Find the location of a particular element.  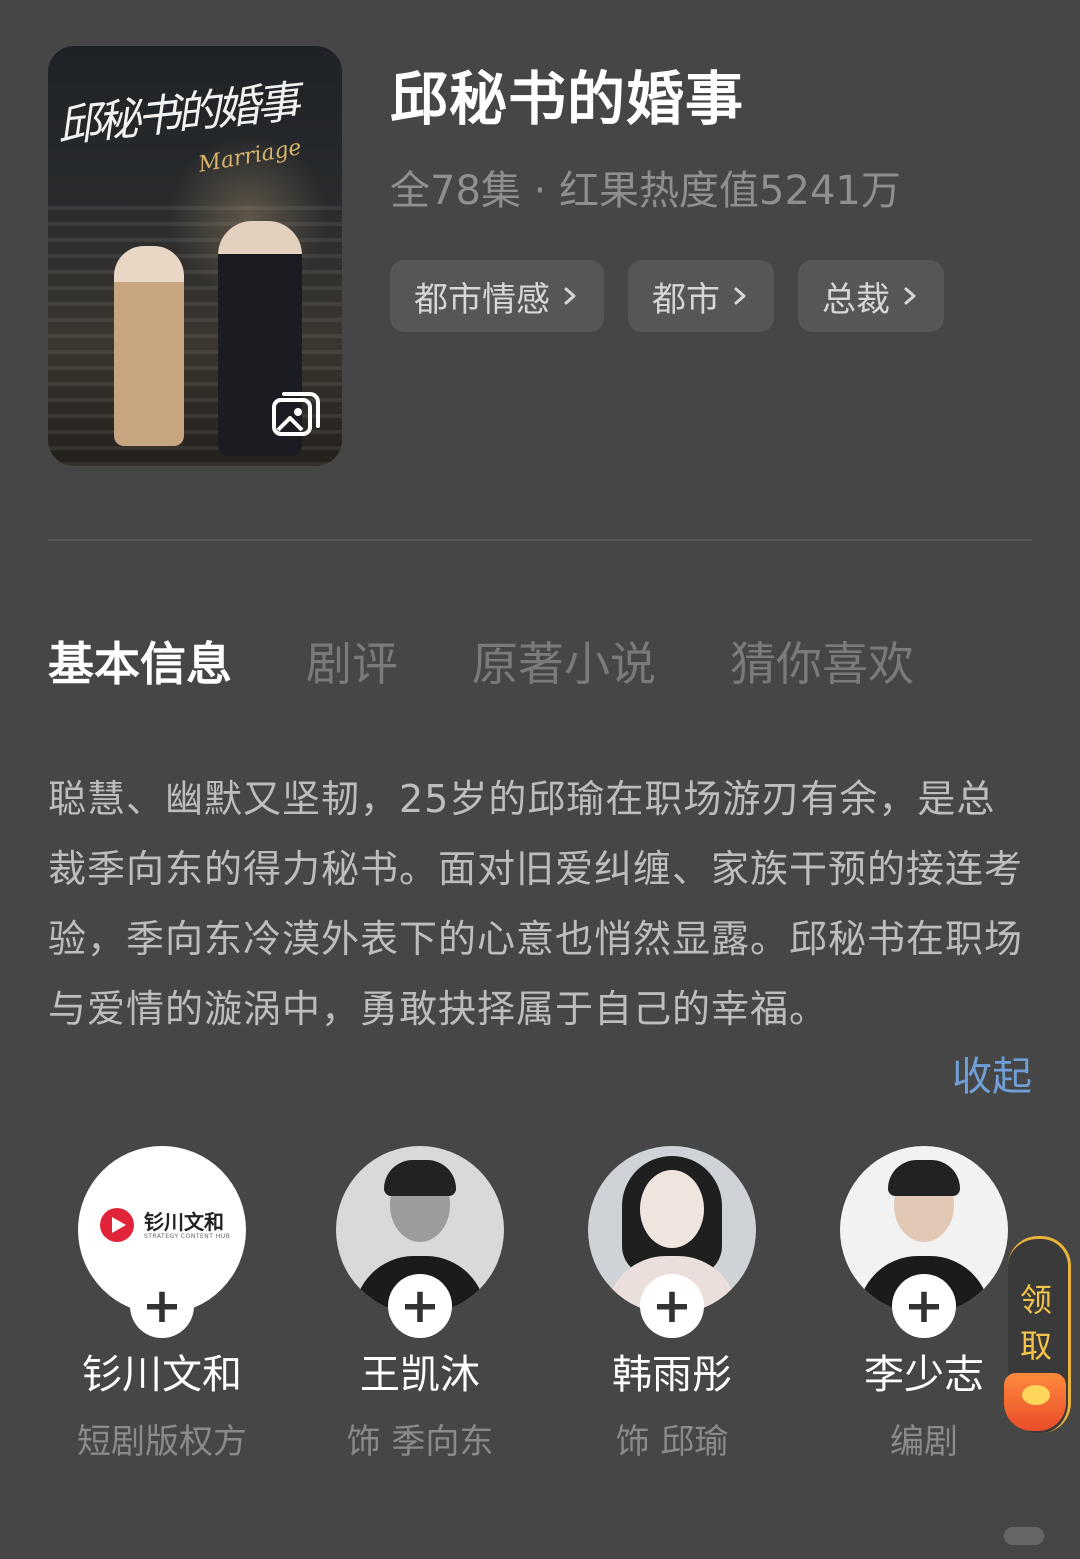

reward-label: 领取 is located at coordinates (1036, 1323).